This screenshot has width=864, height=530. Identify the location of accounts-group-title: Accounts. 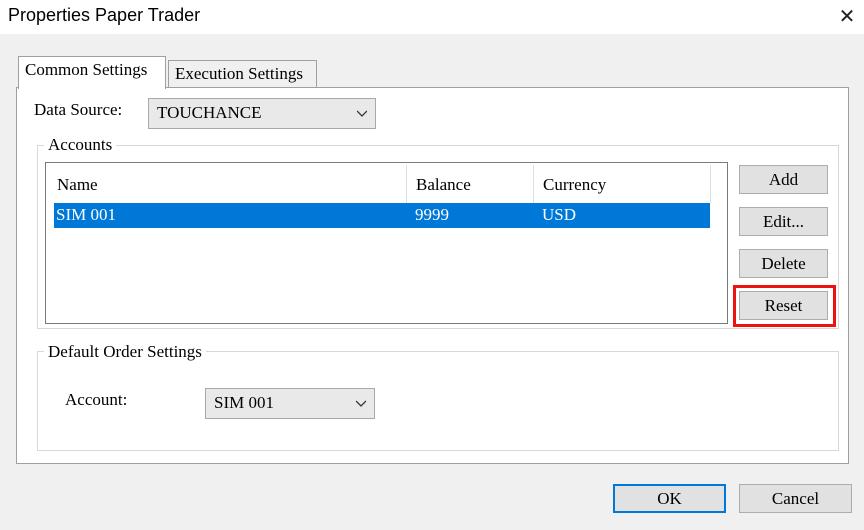
(80, 145).